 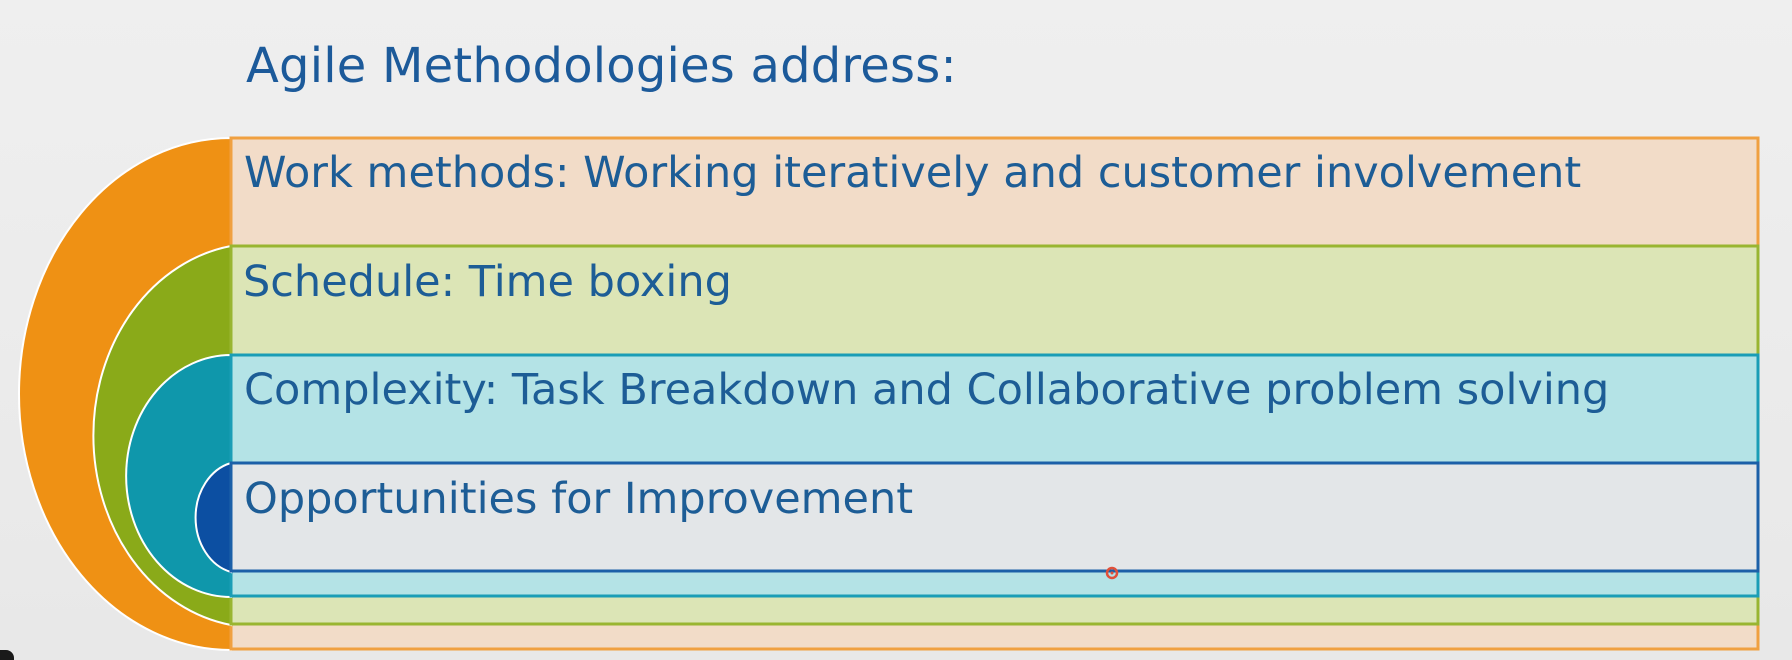 What do you see at coordinates (579, 499) in the screenshot?
I see `layer-label-opportunities: Opportunities for Improvement` at bounding box center [579, 499].